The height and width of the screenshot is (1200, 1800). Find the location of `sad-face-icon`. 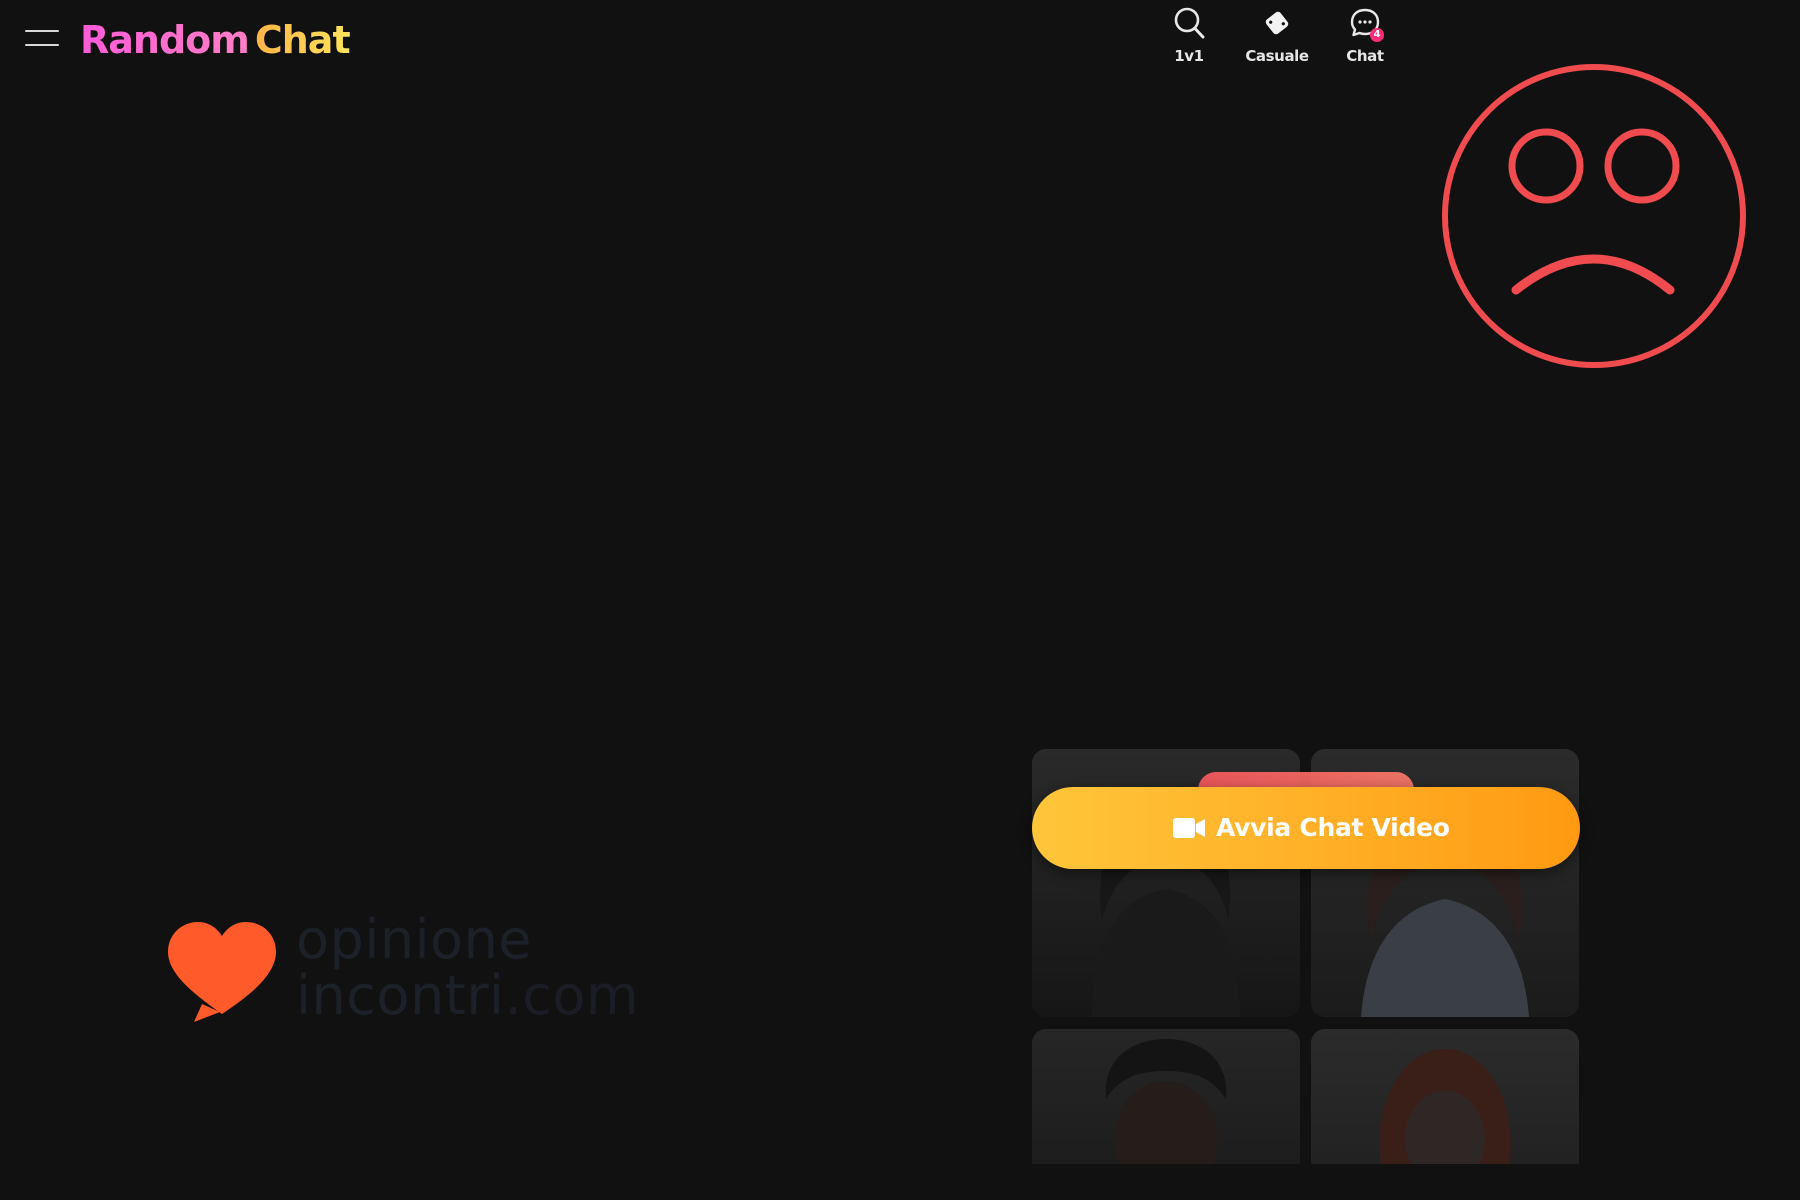

sad-face-icon is located at coordinates (1594, 216).